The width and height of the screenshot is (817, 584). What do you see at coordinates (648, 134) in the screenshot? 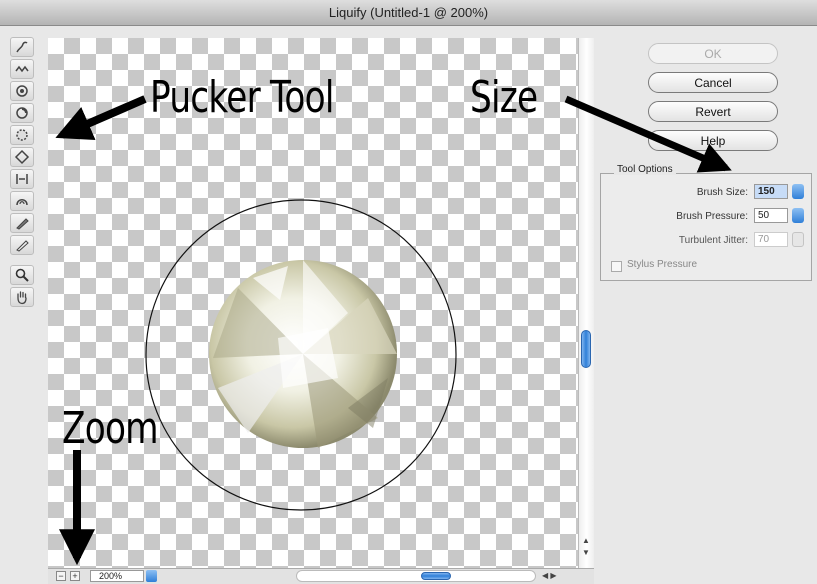
I see `size-arrow` at bounding box center [648, 134].